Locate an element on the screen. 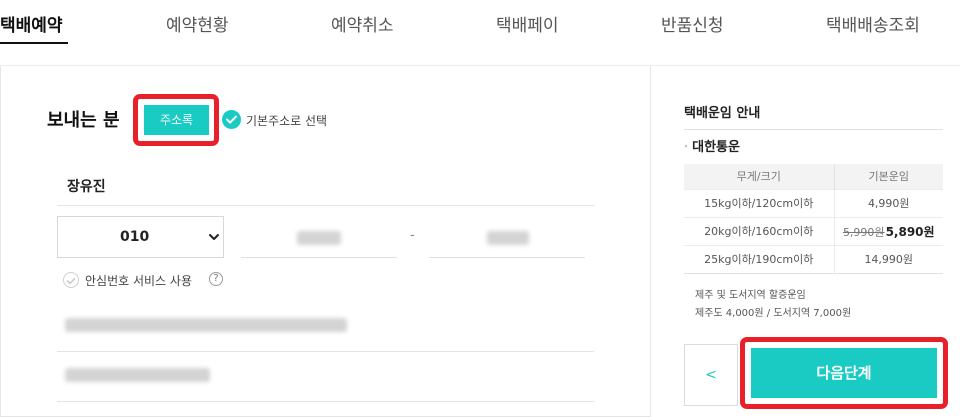 Image resolution: width=960 pixels, height=417 pixels. safe-number-label: 안심번호 서비스 사용 is located at coordinates (138, 280).